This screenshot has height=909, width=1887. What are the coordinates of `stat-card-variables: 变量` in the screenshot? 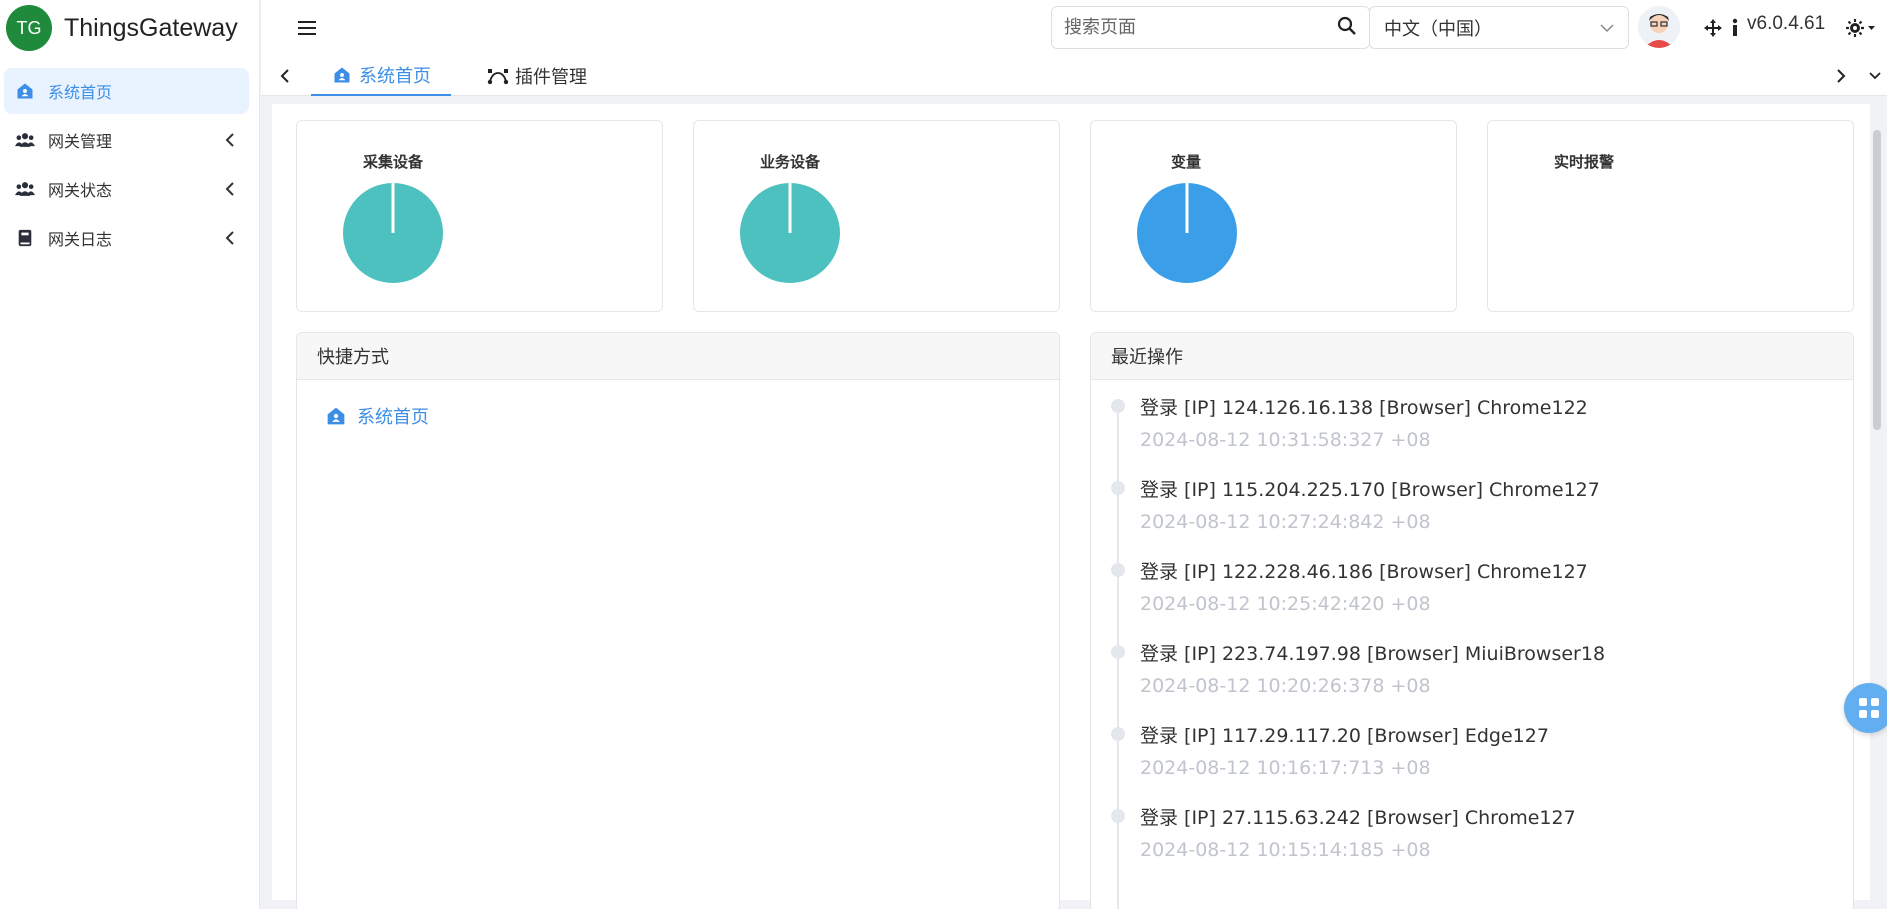 It's located at (1273, 216).